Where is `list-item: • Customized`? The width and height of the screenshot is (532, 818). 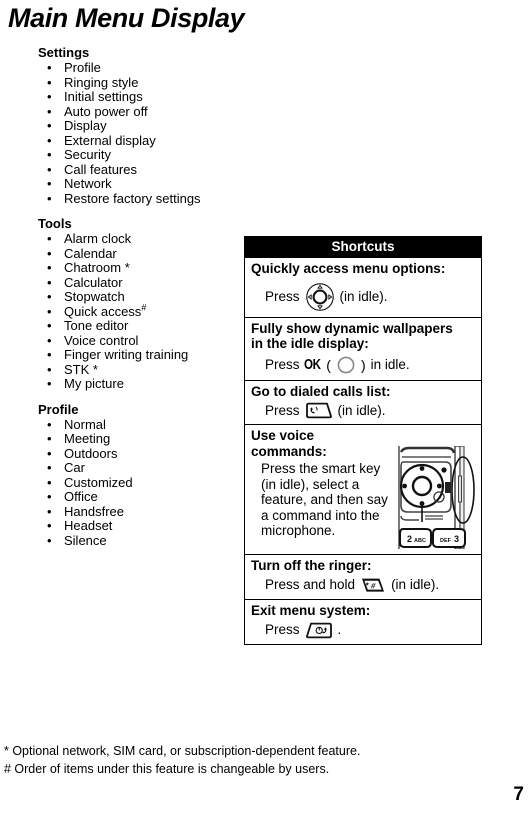
list-item: • Customized is located at coordinates (138, 482).